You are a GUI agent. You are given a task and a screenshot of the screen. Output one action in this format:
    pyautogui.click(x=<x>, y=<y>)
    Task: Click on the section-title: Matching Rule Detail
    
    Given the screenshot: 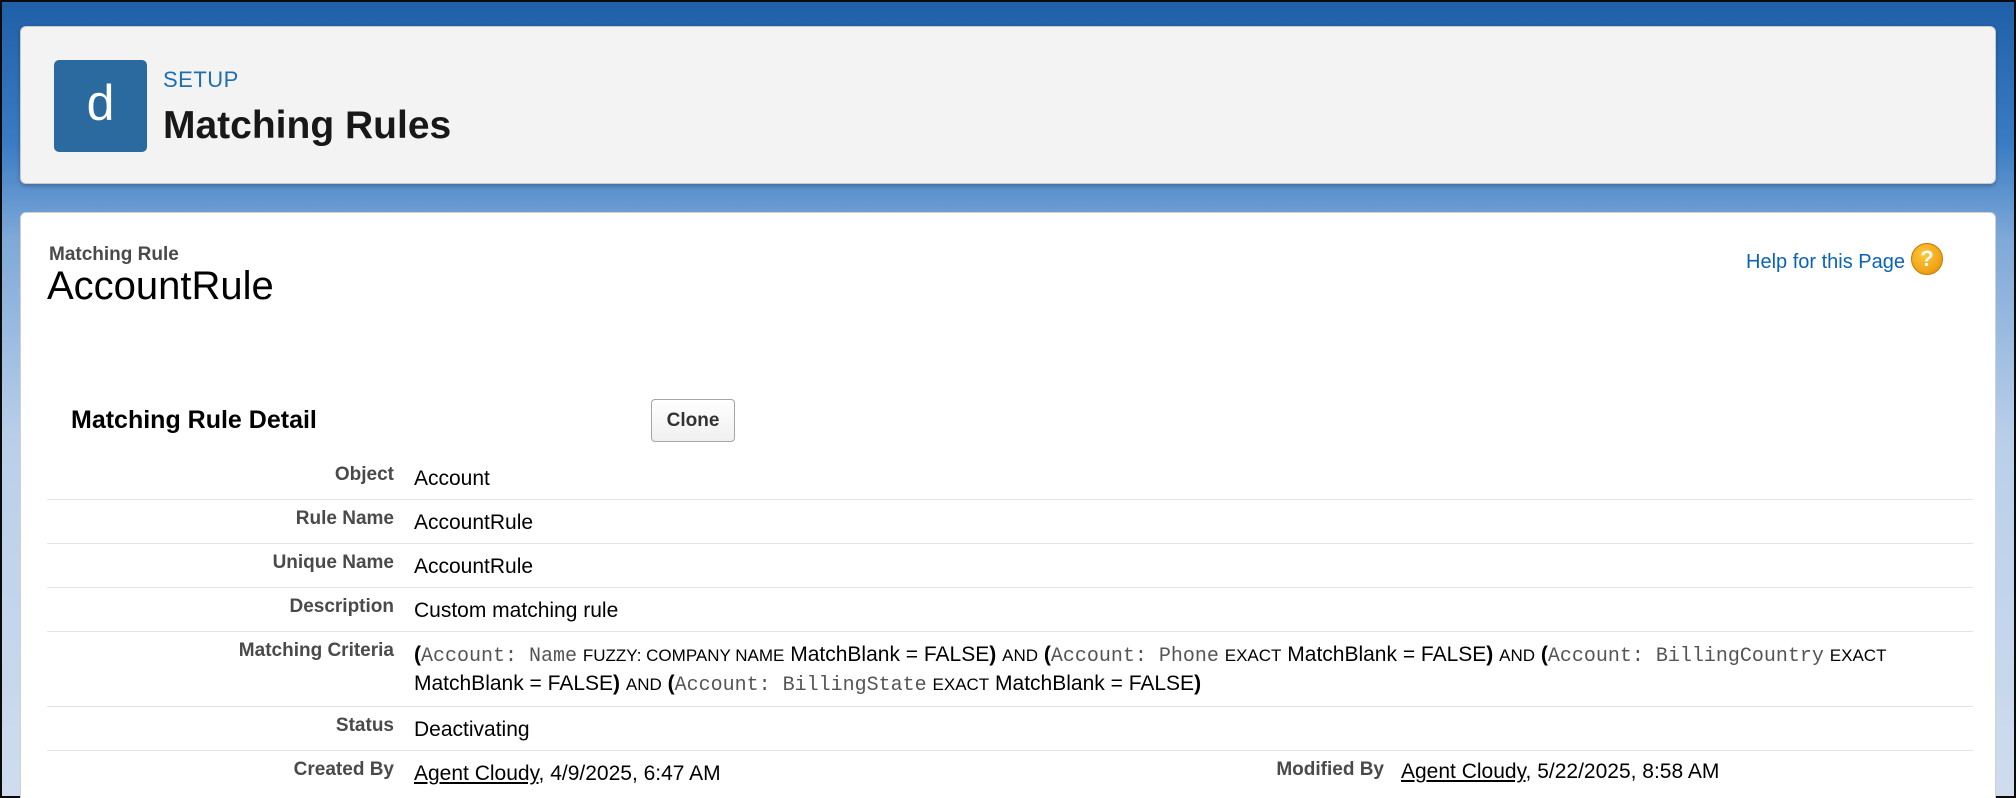 What is the action you would take?
    pyautogui.click(x=194, y=420)
    